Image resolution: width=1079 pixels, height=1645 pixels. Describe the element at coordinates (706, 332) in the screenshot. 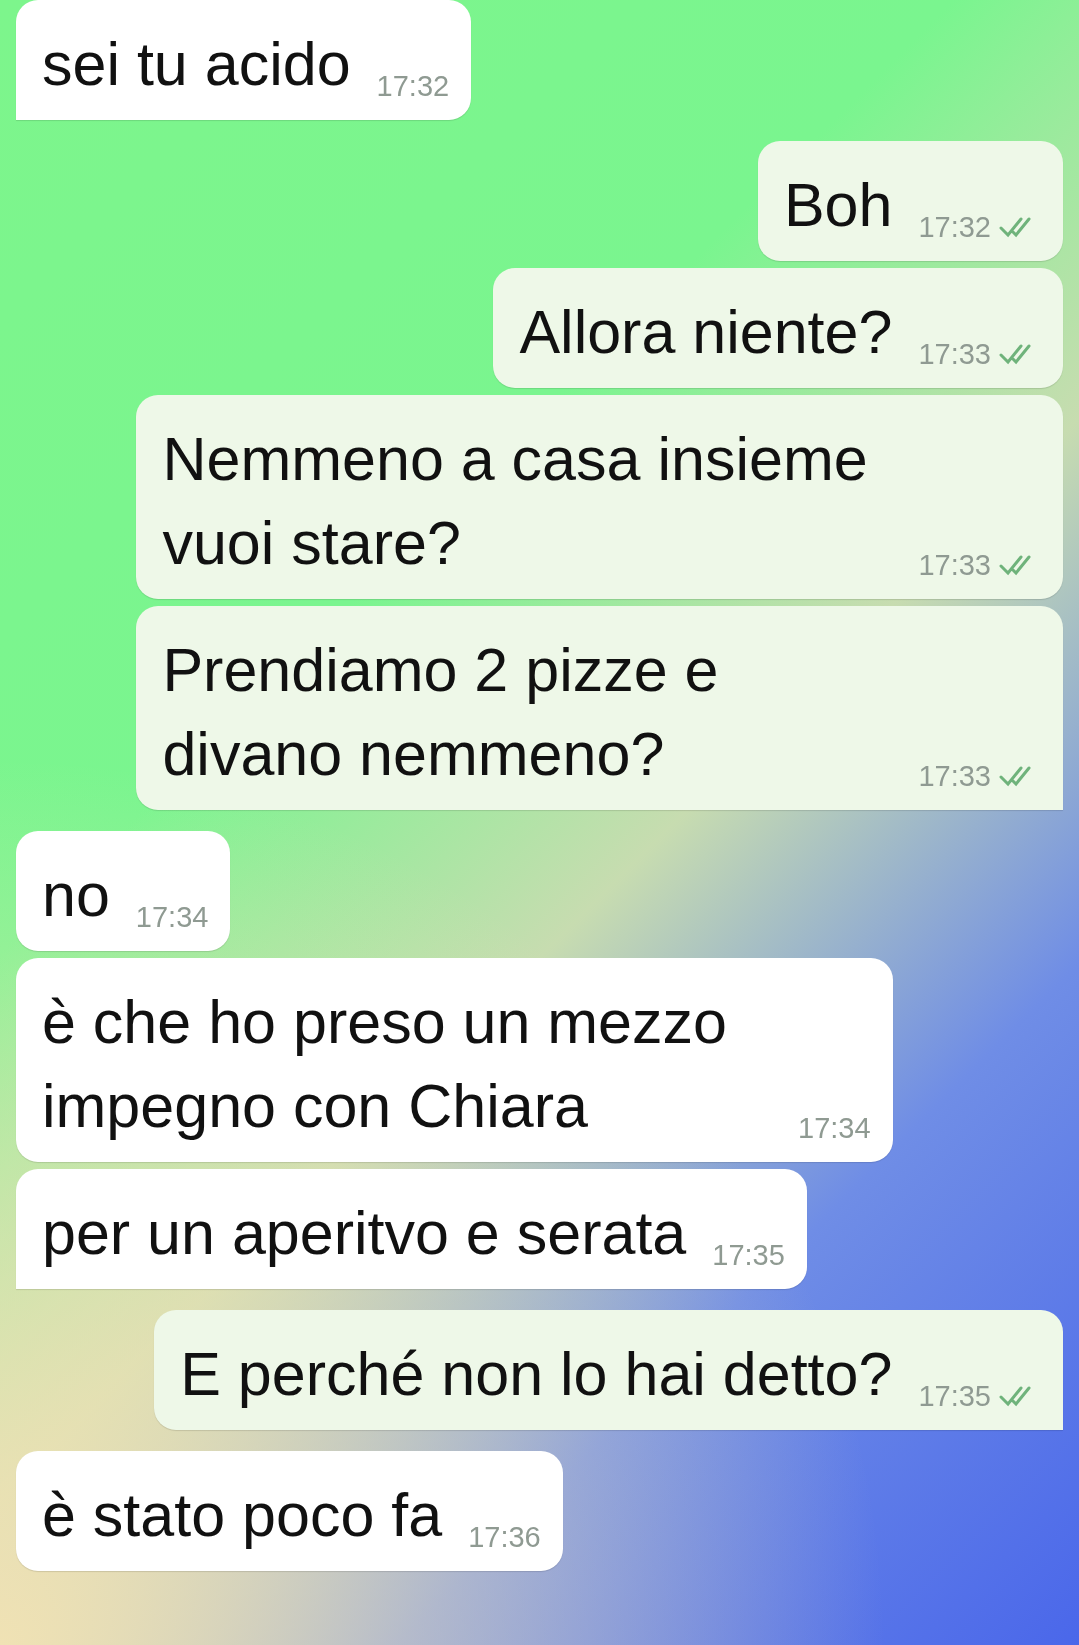

I see `message-text: Allora niente?` at that location.